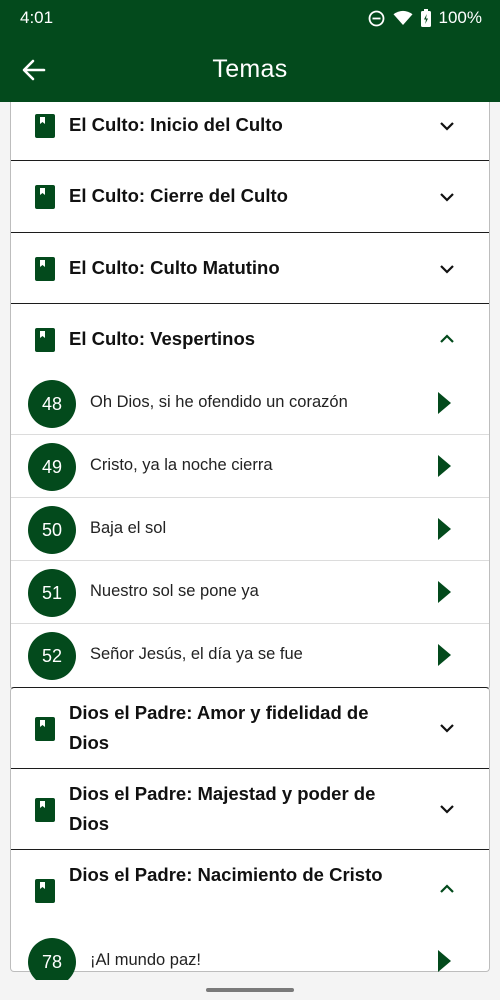 The width and height of the screenshot is (500, 1000). Describe the element at coordinates (34, 70) in the screenshot. I see `back-arrow-icon` at that location.